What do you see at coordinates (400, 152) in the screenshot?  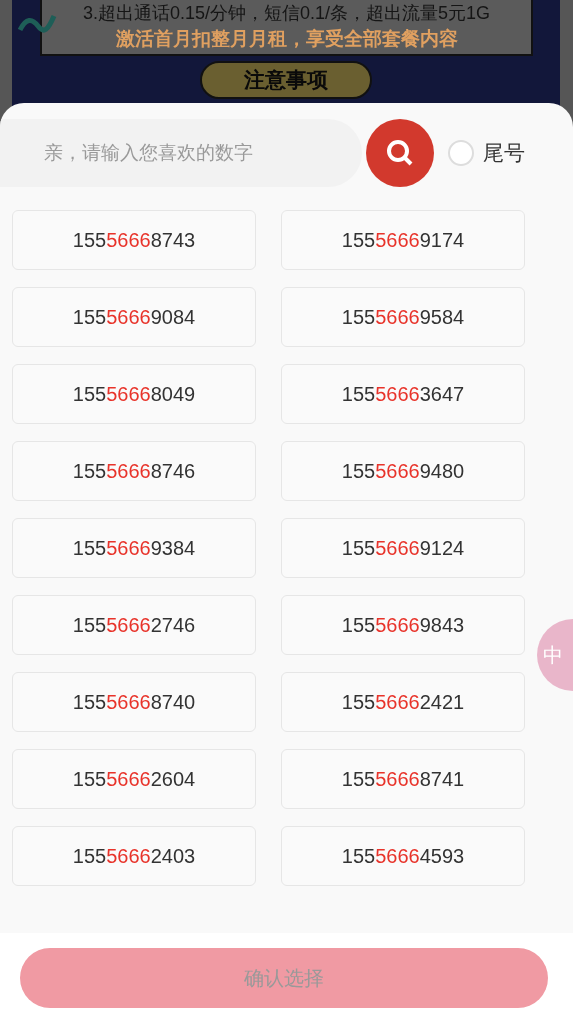 I see `search-icon` at bounding box center [400, 152].